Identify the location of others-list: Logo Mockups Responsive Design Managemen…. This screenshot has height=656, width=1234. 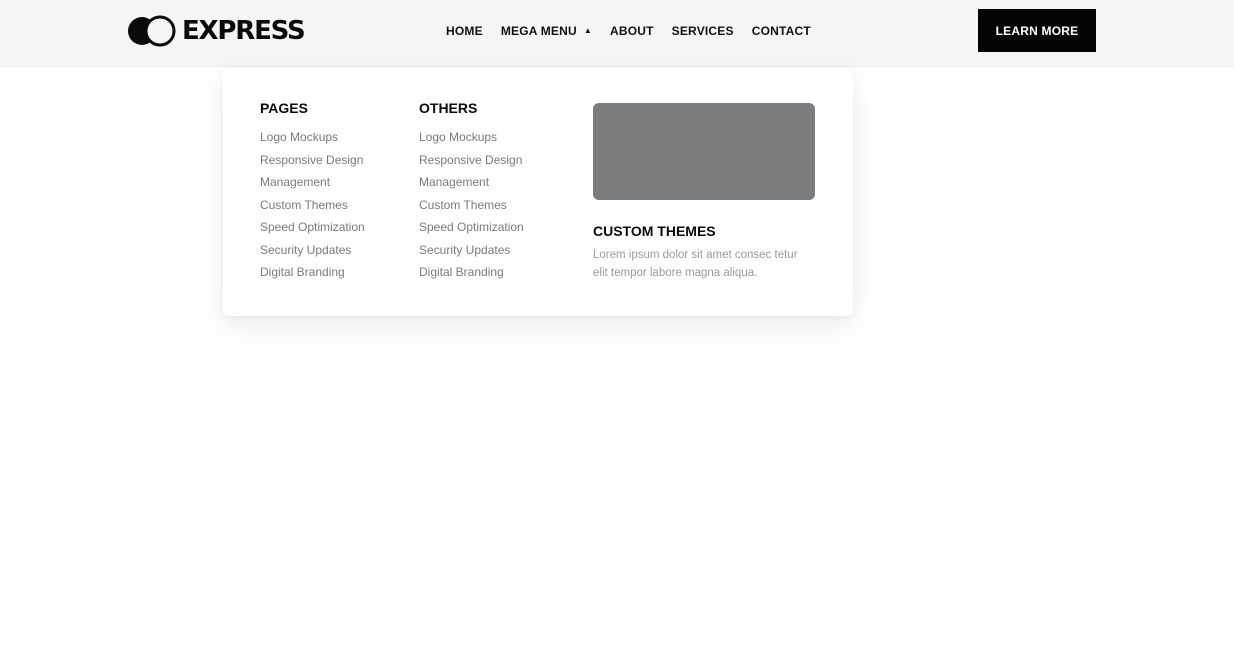
(471, 209).